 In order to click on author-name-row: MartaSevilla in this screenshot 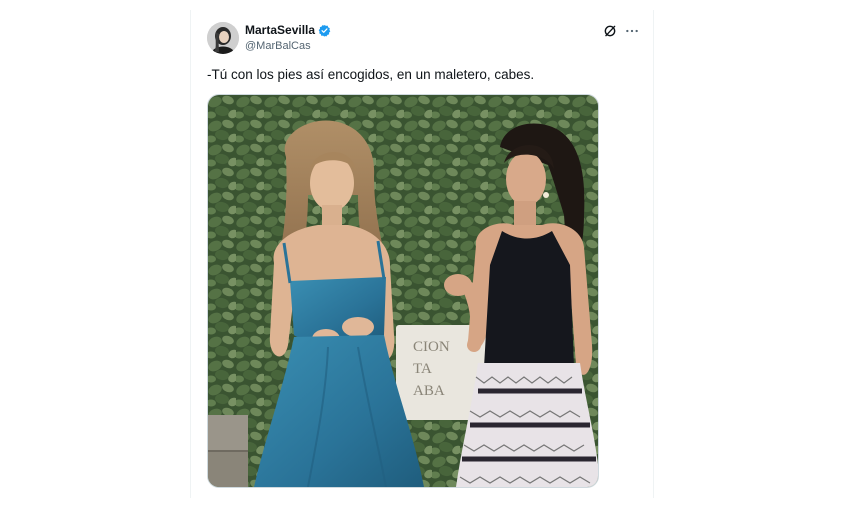, I will do `click(288, 30)`.